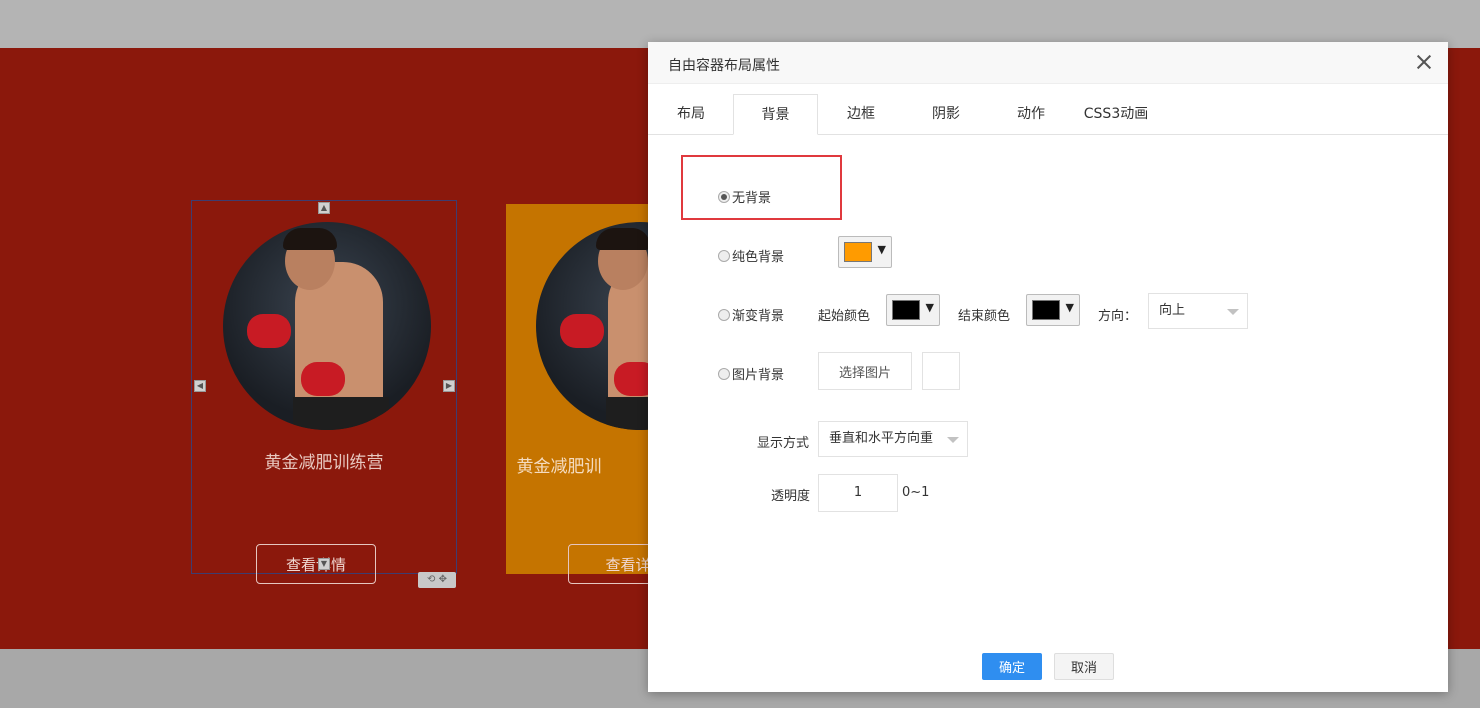 The height and width of the screenshot is (708, 1480). What do you see at coordinates (775, 114) in the screenshot?
I see `tab-background: 背景` at bounding box center [775, 114].